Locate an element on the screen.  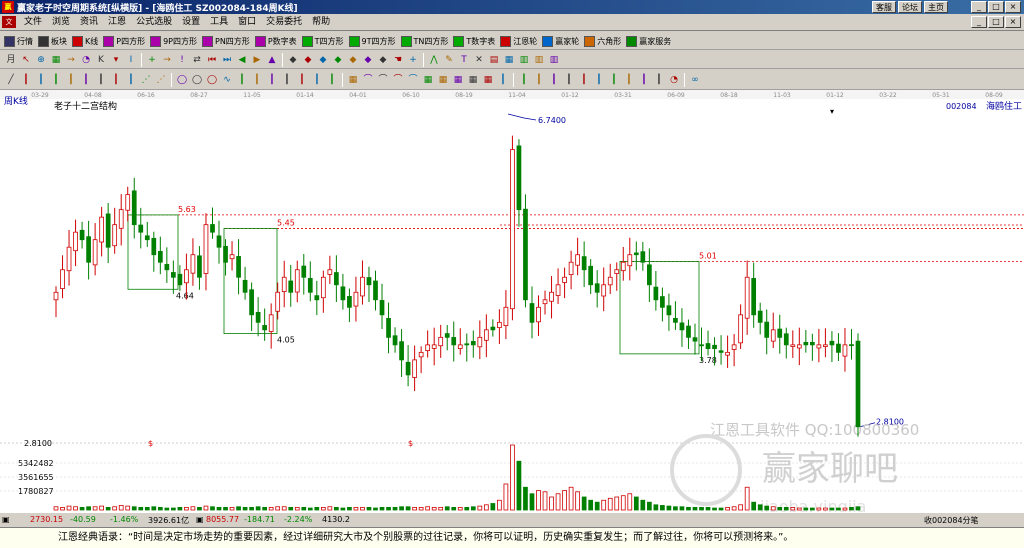
zigzag-icon: ⋀ is located at coordinates (434, 60).